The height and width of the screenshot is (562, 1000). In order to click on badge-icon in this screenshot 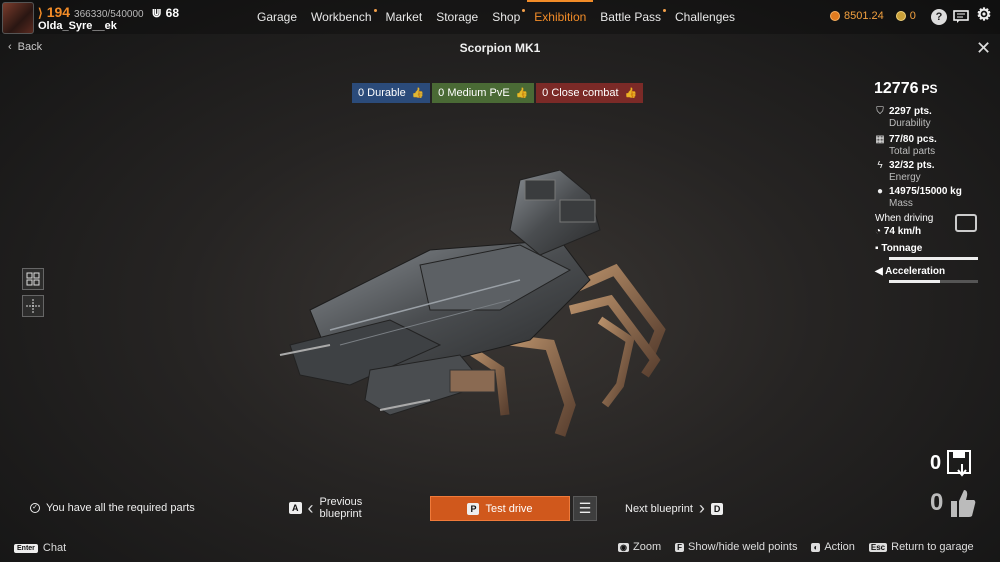, I will do `click(900, 16)`.